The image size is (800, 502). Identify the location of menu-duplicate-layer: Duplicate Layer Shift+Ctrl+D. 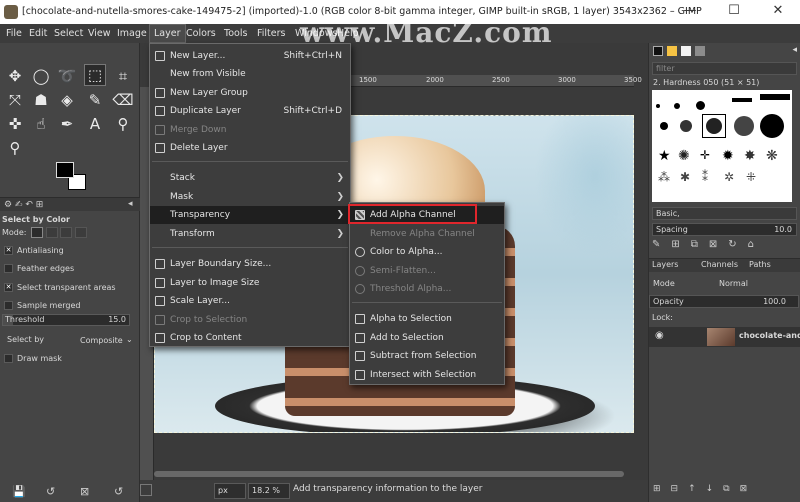
(250, 111).